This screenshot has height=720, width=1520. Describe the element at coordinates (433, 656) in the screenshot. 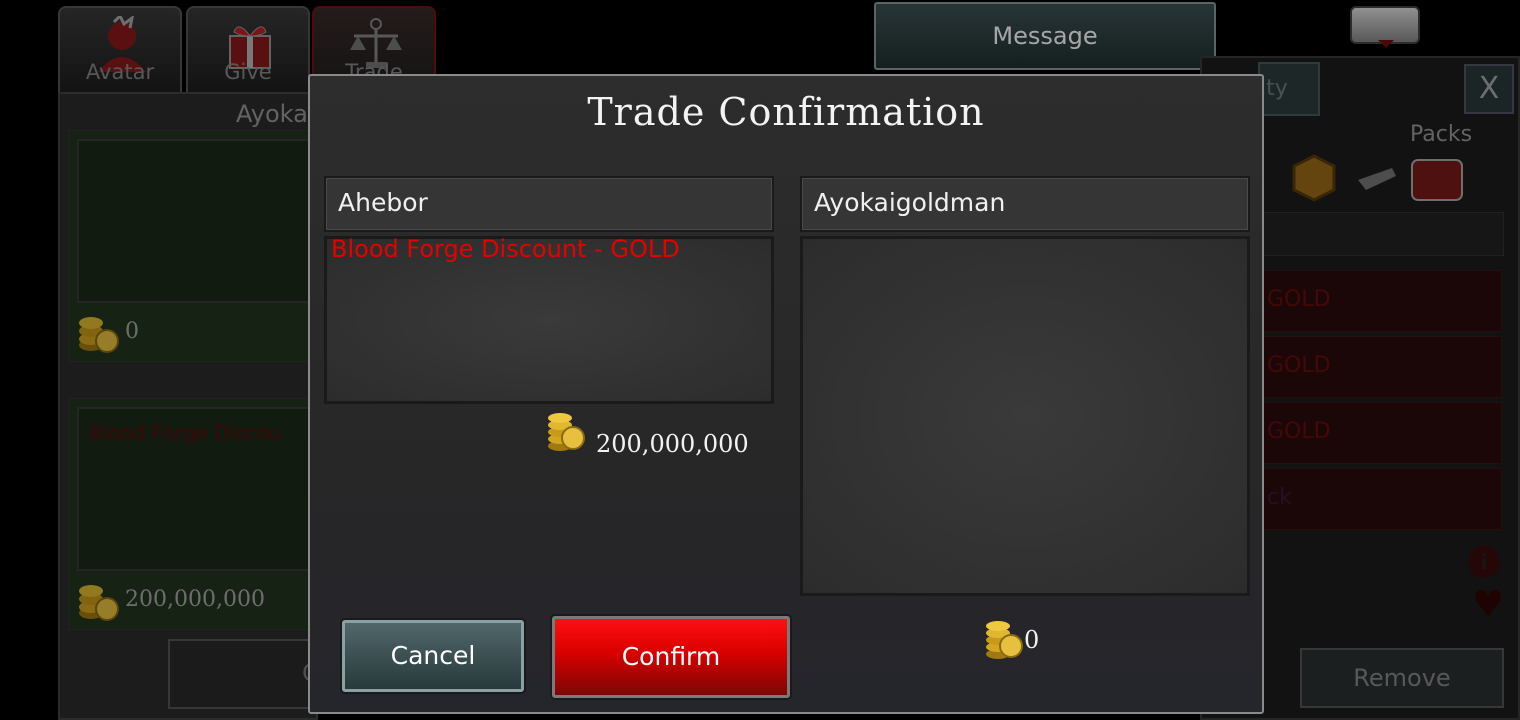

I see `cancel-button: Cancel` at that location.